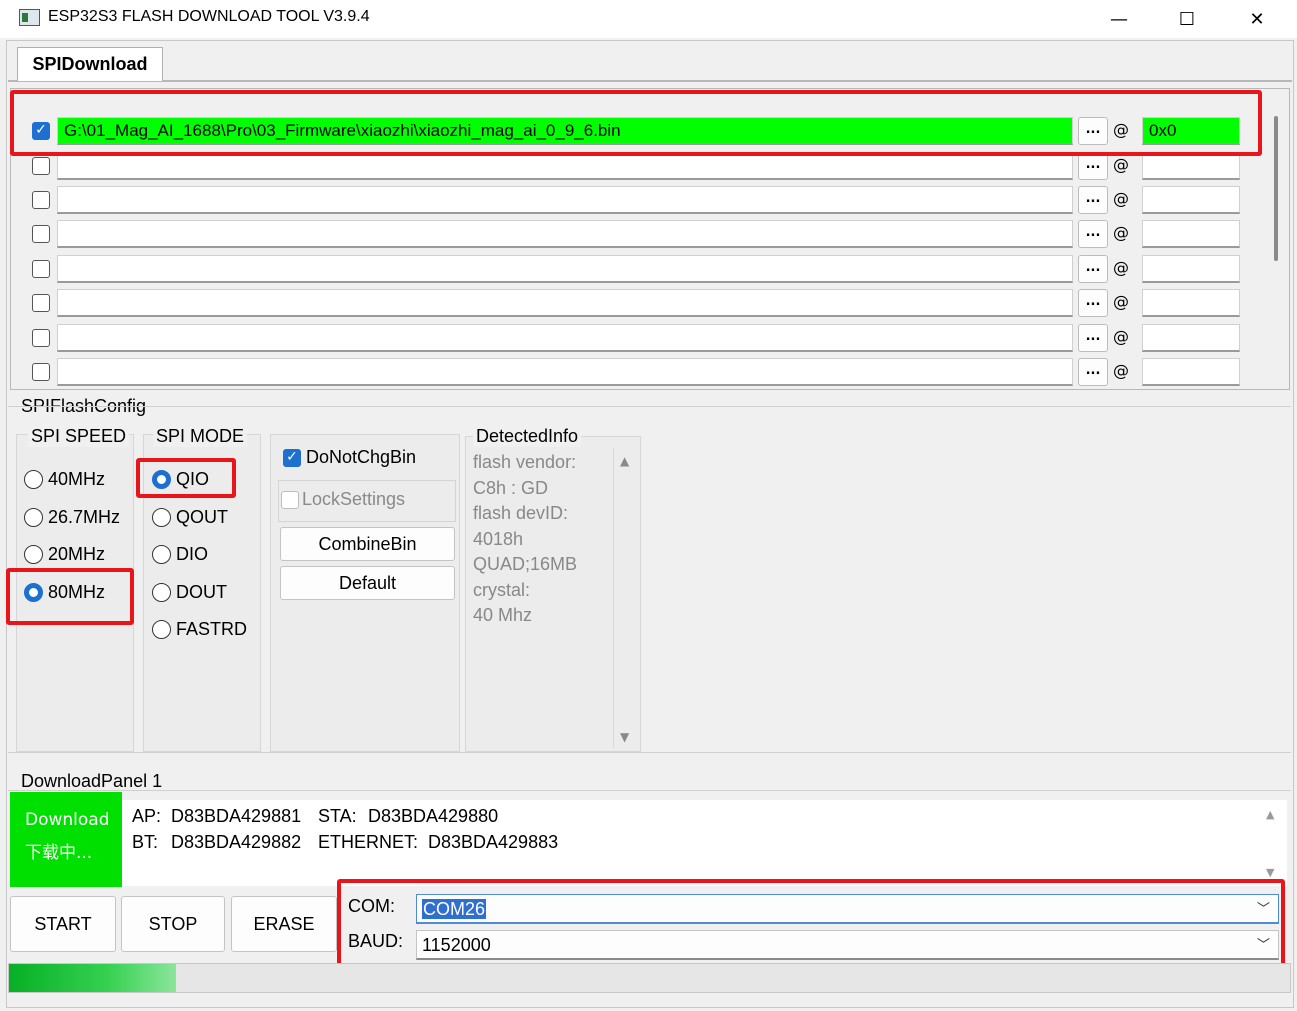 The width and height of the screenshot is (1297, 1011). What do you see at coordinates (290, 500) in the screenshot?
I see `locksettings-checkbox` at bounding box center [290, 500].